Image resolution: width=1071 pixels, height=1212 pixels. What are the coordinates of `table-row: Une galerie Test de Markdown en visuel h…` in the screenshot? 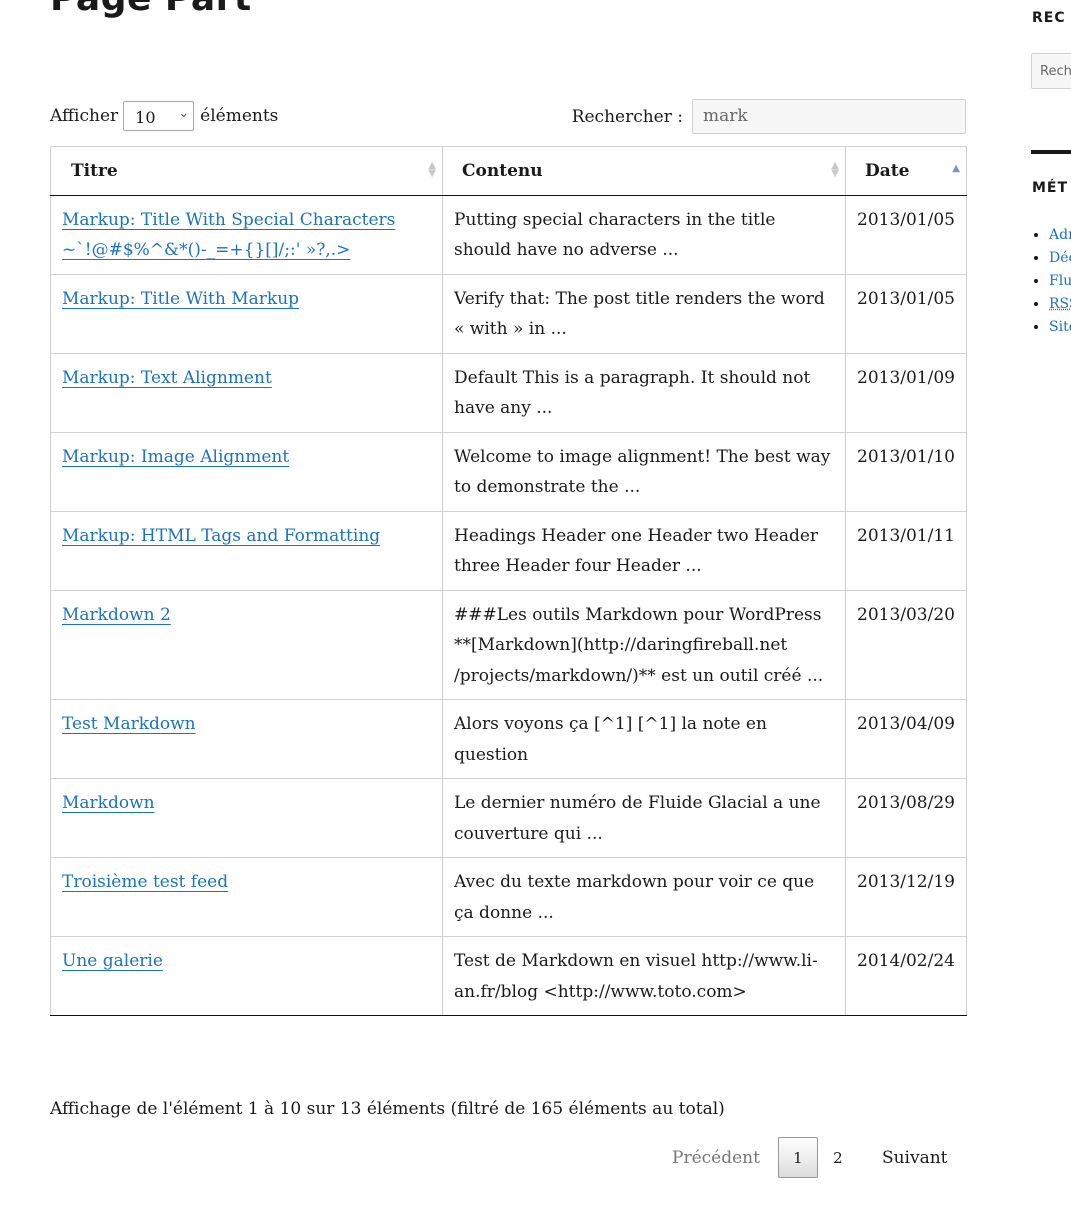 It's located at (508, 976).